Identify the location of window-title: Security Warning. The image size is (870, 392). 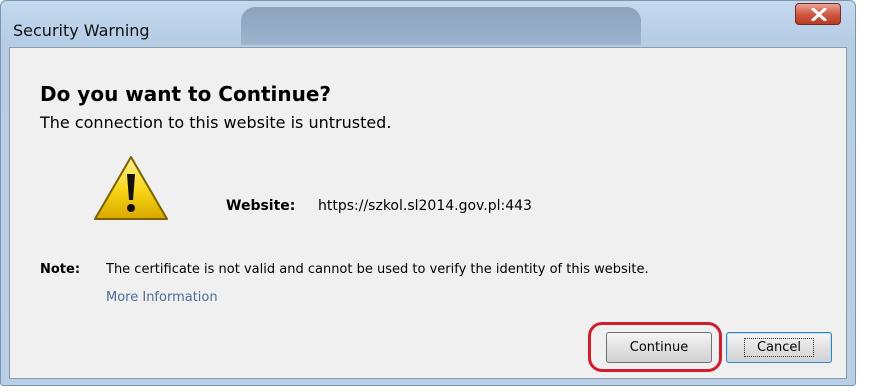
(81, 30).